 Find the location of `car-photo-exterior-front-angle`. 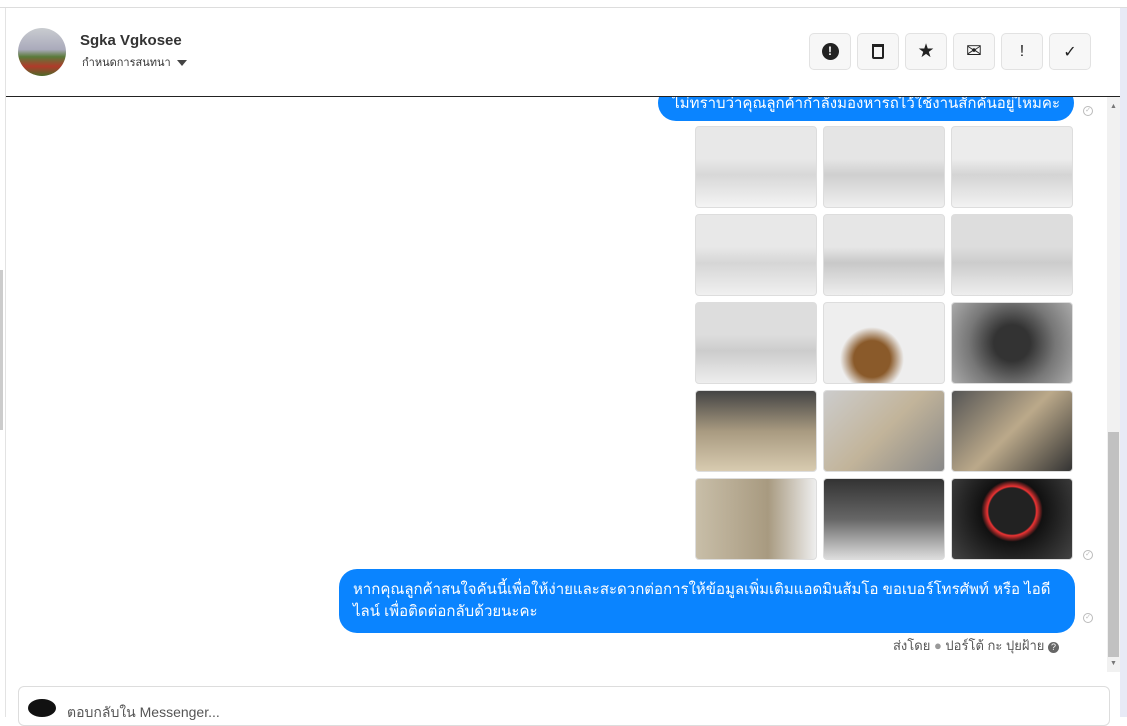

car-photo-exterior-front-angle is located at coordinates (884, 167).